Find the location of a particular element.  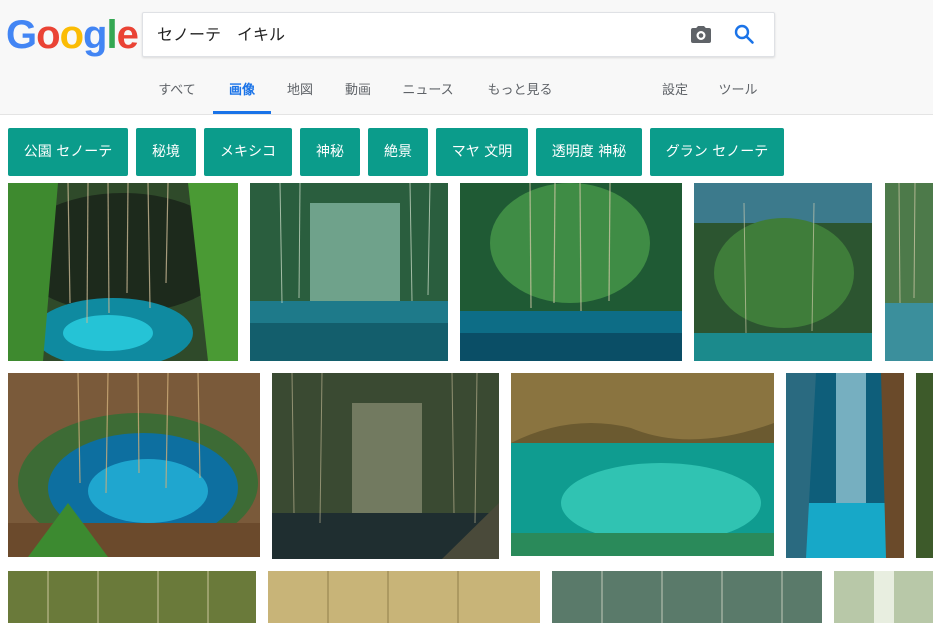

related-chip: メキシコ is located at coordinates (248, 152).